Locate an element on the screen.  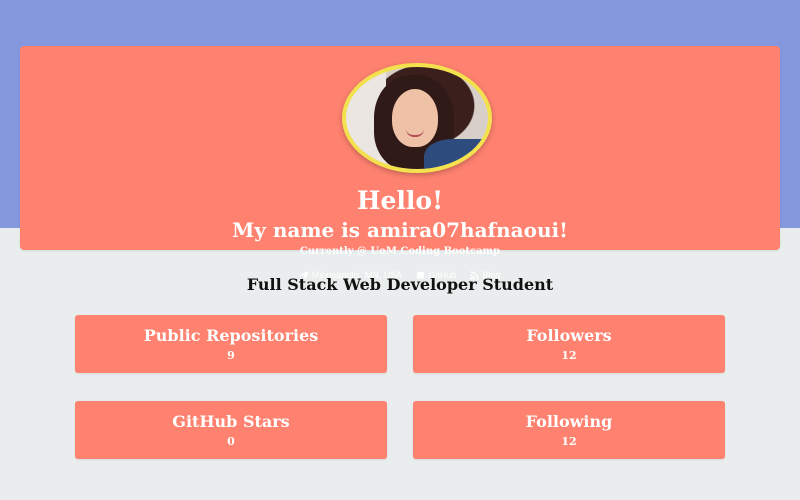
stat-card-following: Following 12 is located at coordinates (569, 430).